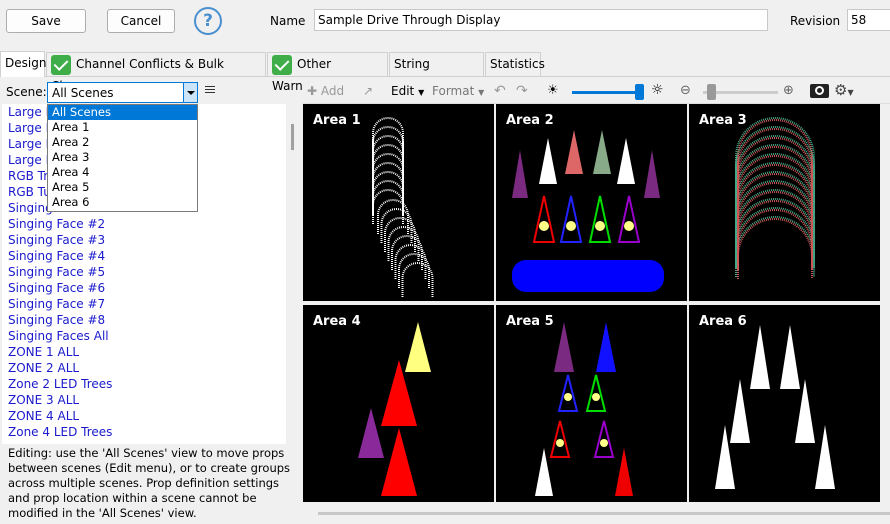 This screenshot has height=524, width=890. Describe the element at coordinates (122, 187) in the screenshot. I see `scene-option: Area 5` at that location.